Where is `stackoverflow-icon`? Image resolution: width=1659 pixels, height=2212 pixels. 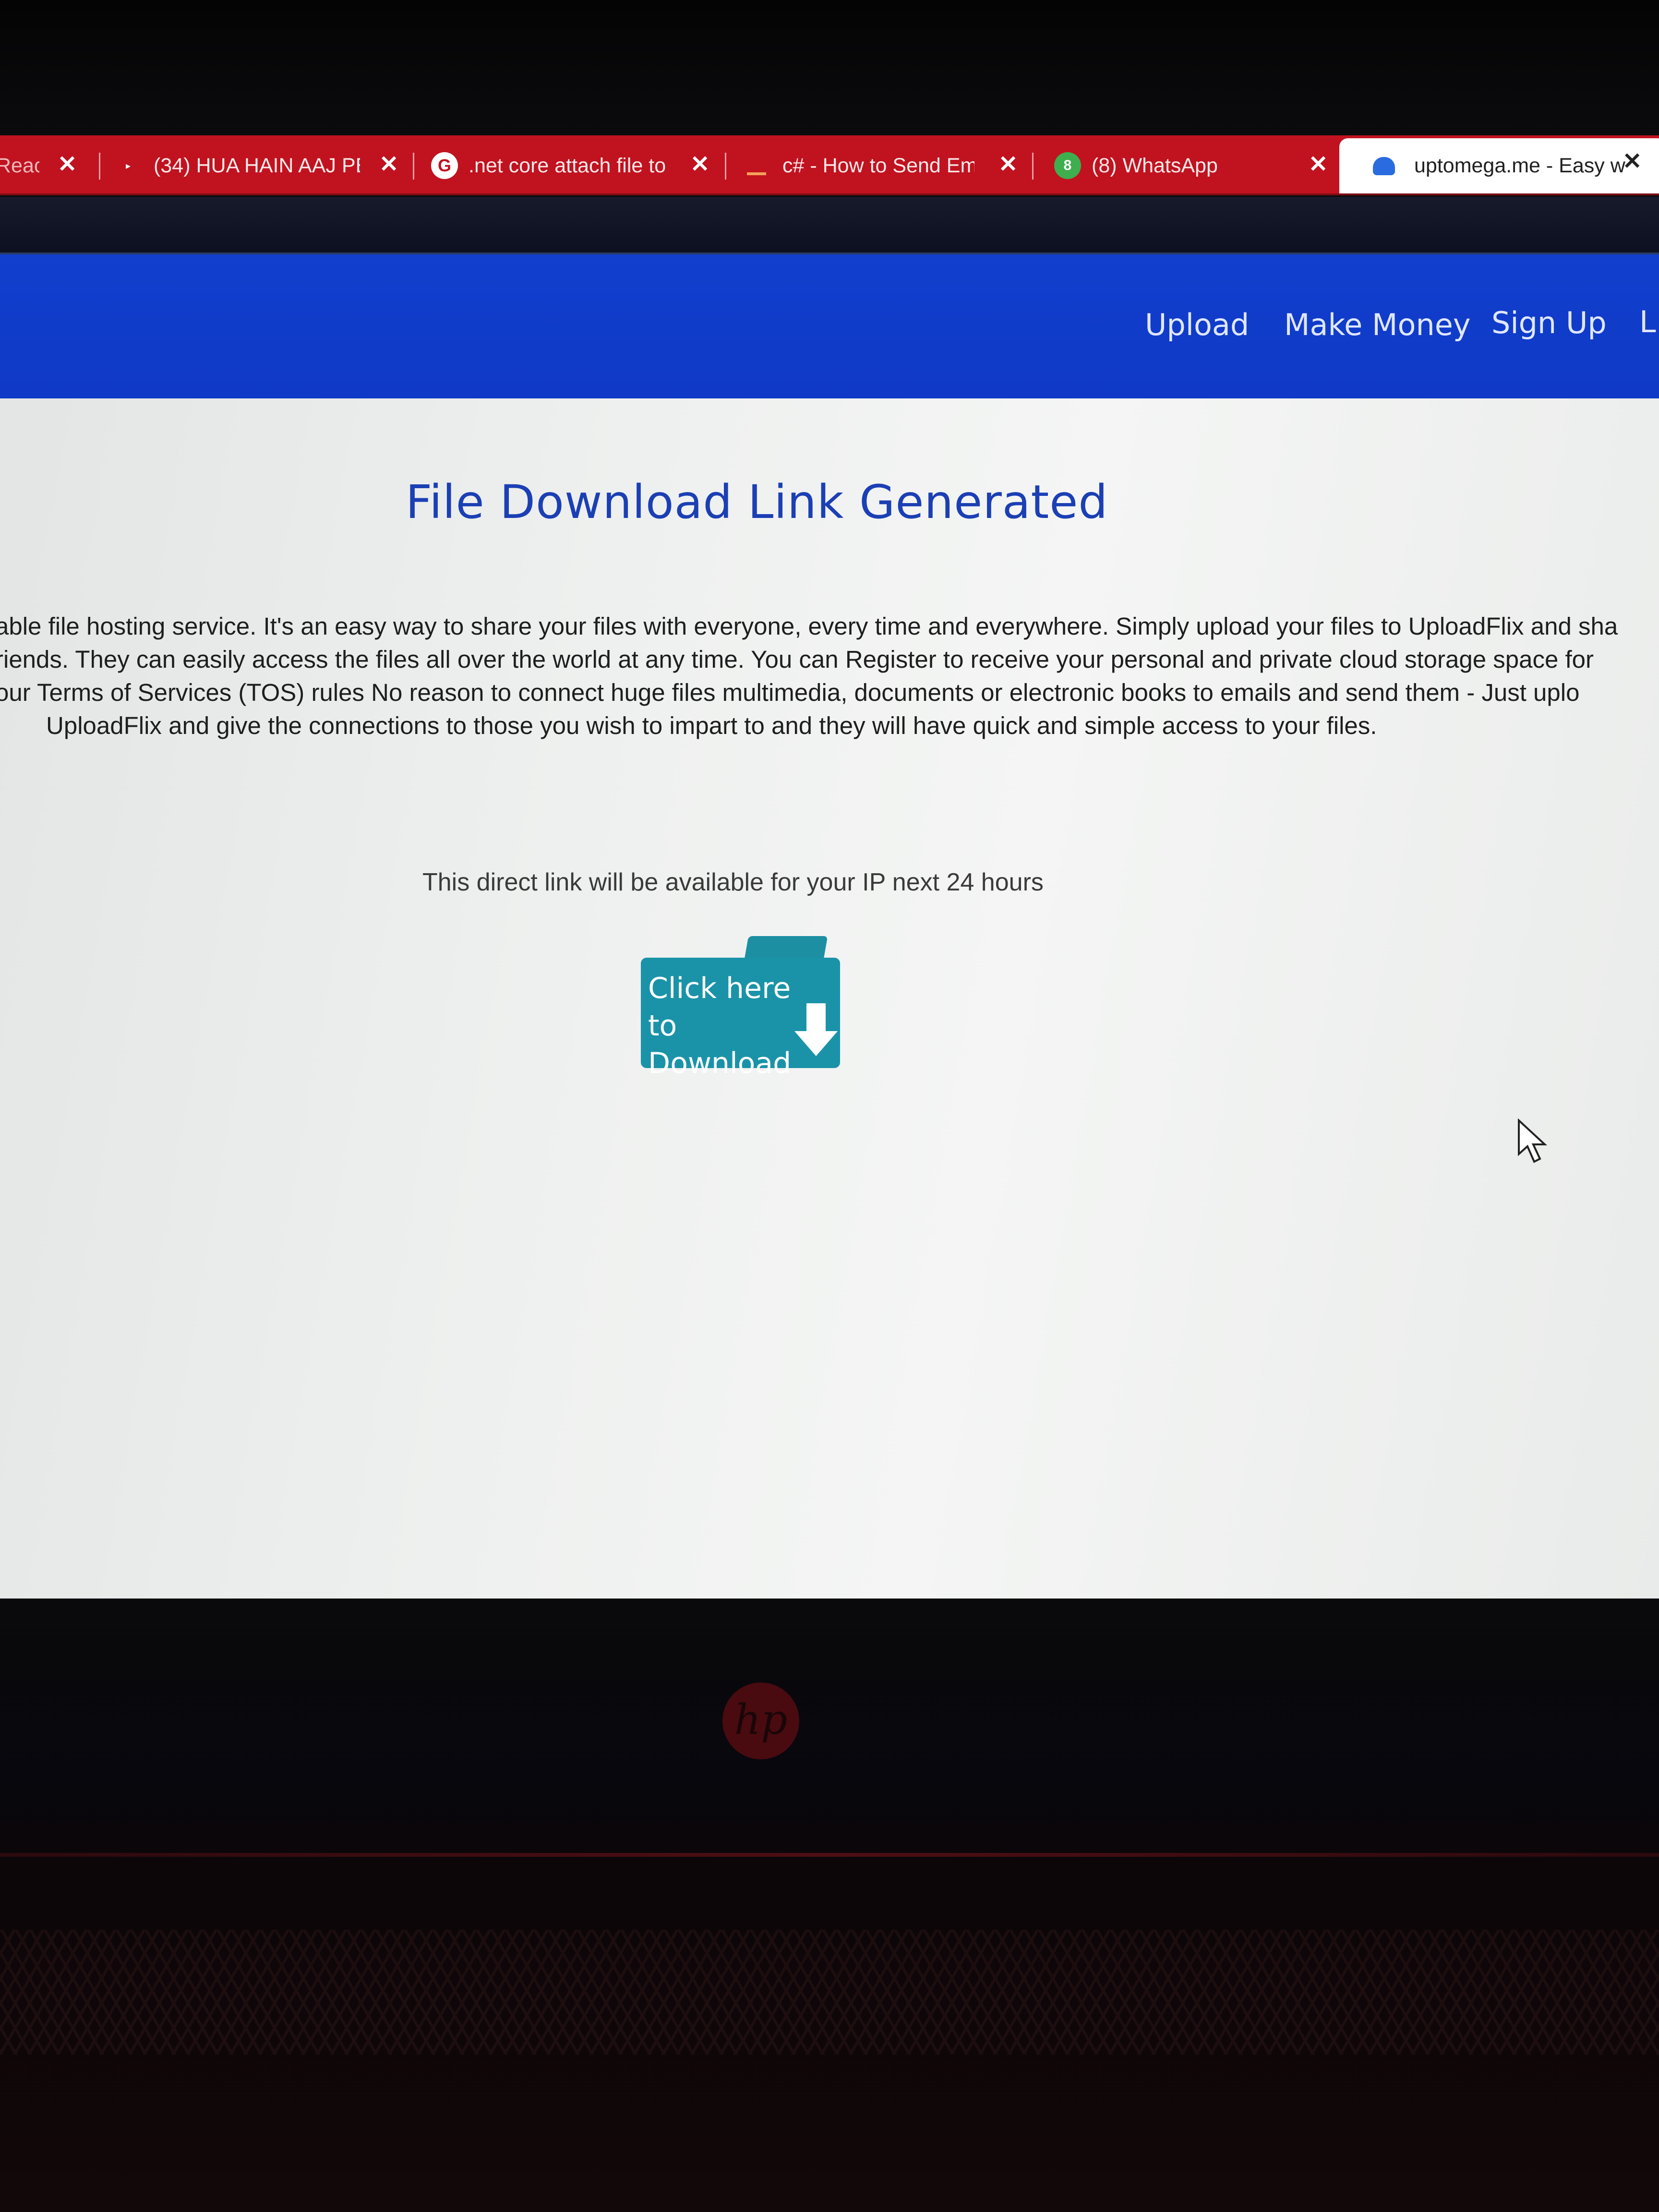 stackoverflow-icon is located at coordinates (756, 165).